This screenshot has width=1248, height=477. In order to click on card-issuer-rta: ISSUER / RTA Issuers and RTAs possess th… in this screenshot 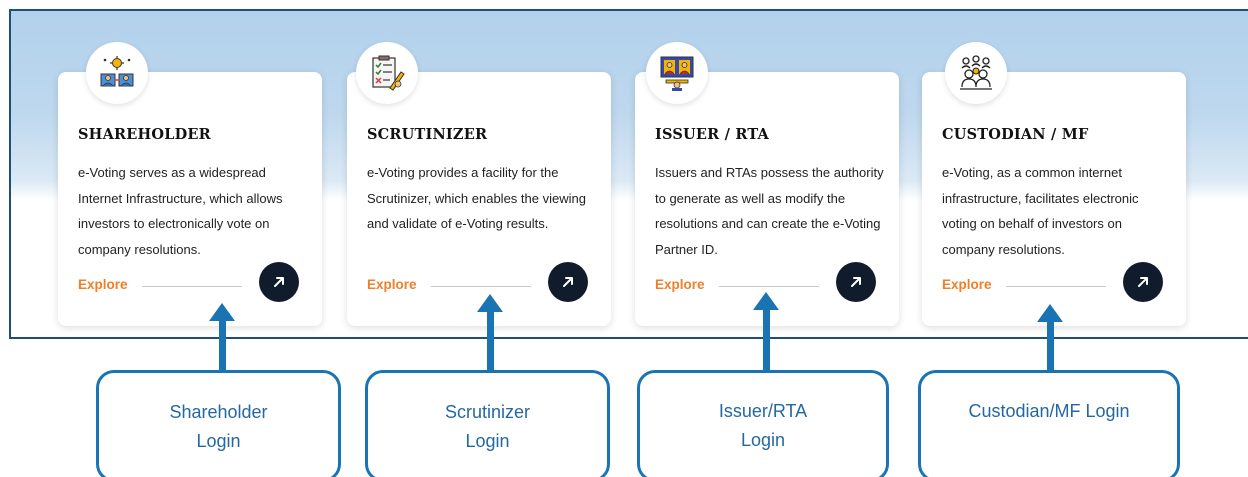, I will do `click(767, 199)`.